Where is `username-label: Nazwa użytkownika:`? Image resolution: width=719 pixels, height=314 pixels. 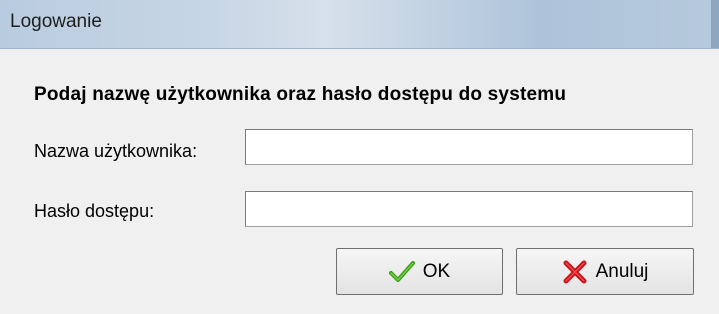 username-label: Nazwa użytkownika: is located at coordinates (116, 151).